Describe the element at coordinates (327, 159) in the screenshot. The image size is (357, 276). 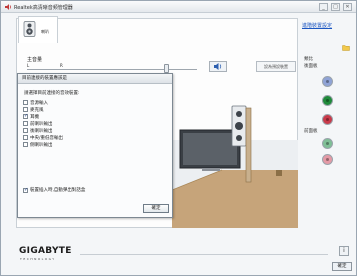
I see `jack-front-mic` at that location.